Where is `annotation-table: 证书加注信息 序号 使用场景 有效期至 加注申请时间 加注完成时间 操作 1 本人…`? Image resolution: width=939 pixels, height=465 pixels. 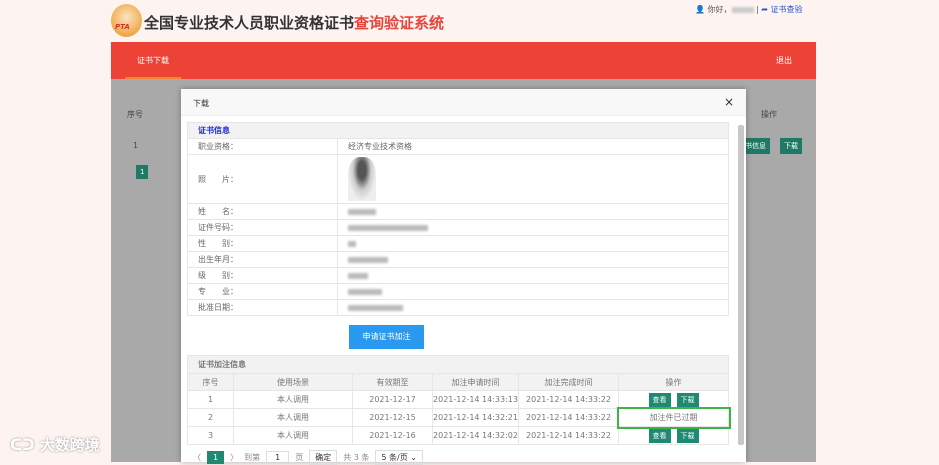
annotation-table: 证书加注信息 序号 使用场景 有效期至 加注申请时间 加注完成时间 操作 1 本人… is located at coordinates (459, 400).